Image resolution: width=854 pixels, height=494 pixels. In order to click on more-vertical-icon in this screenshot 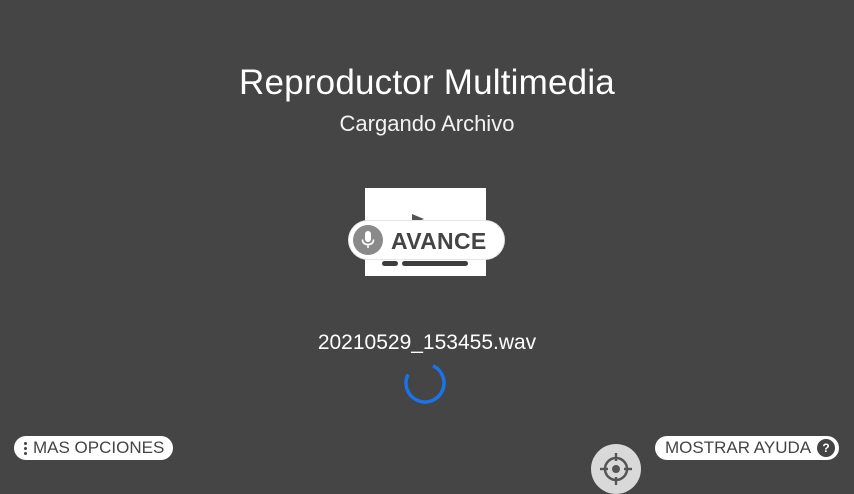, I will do `click(25, 448)`.